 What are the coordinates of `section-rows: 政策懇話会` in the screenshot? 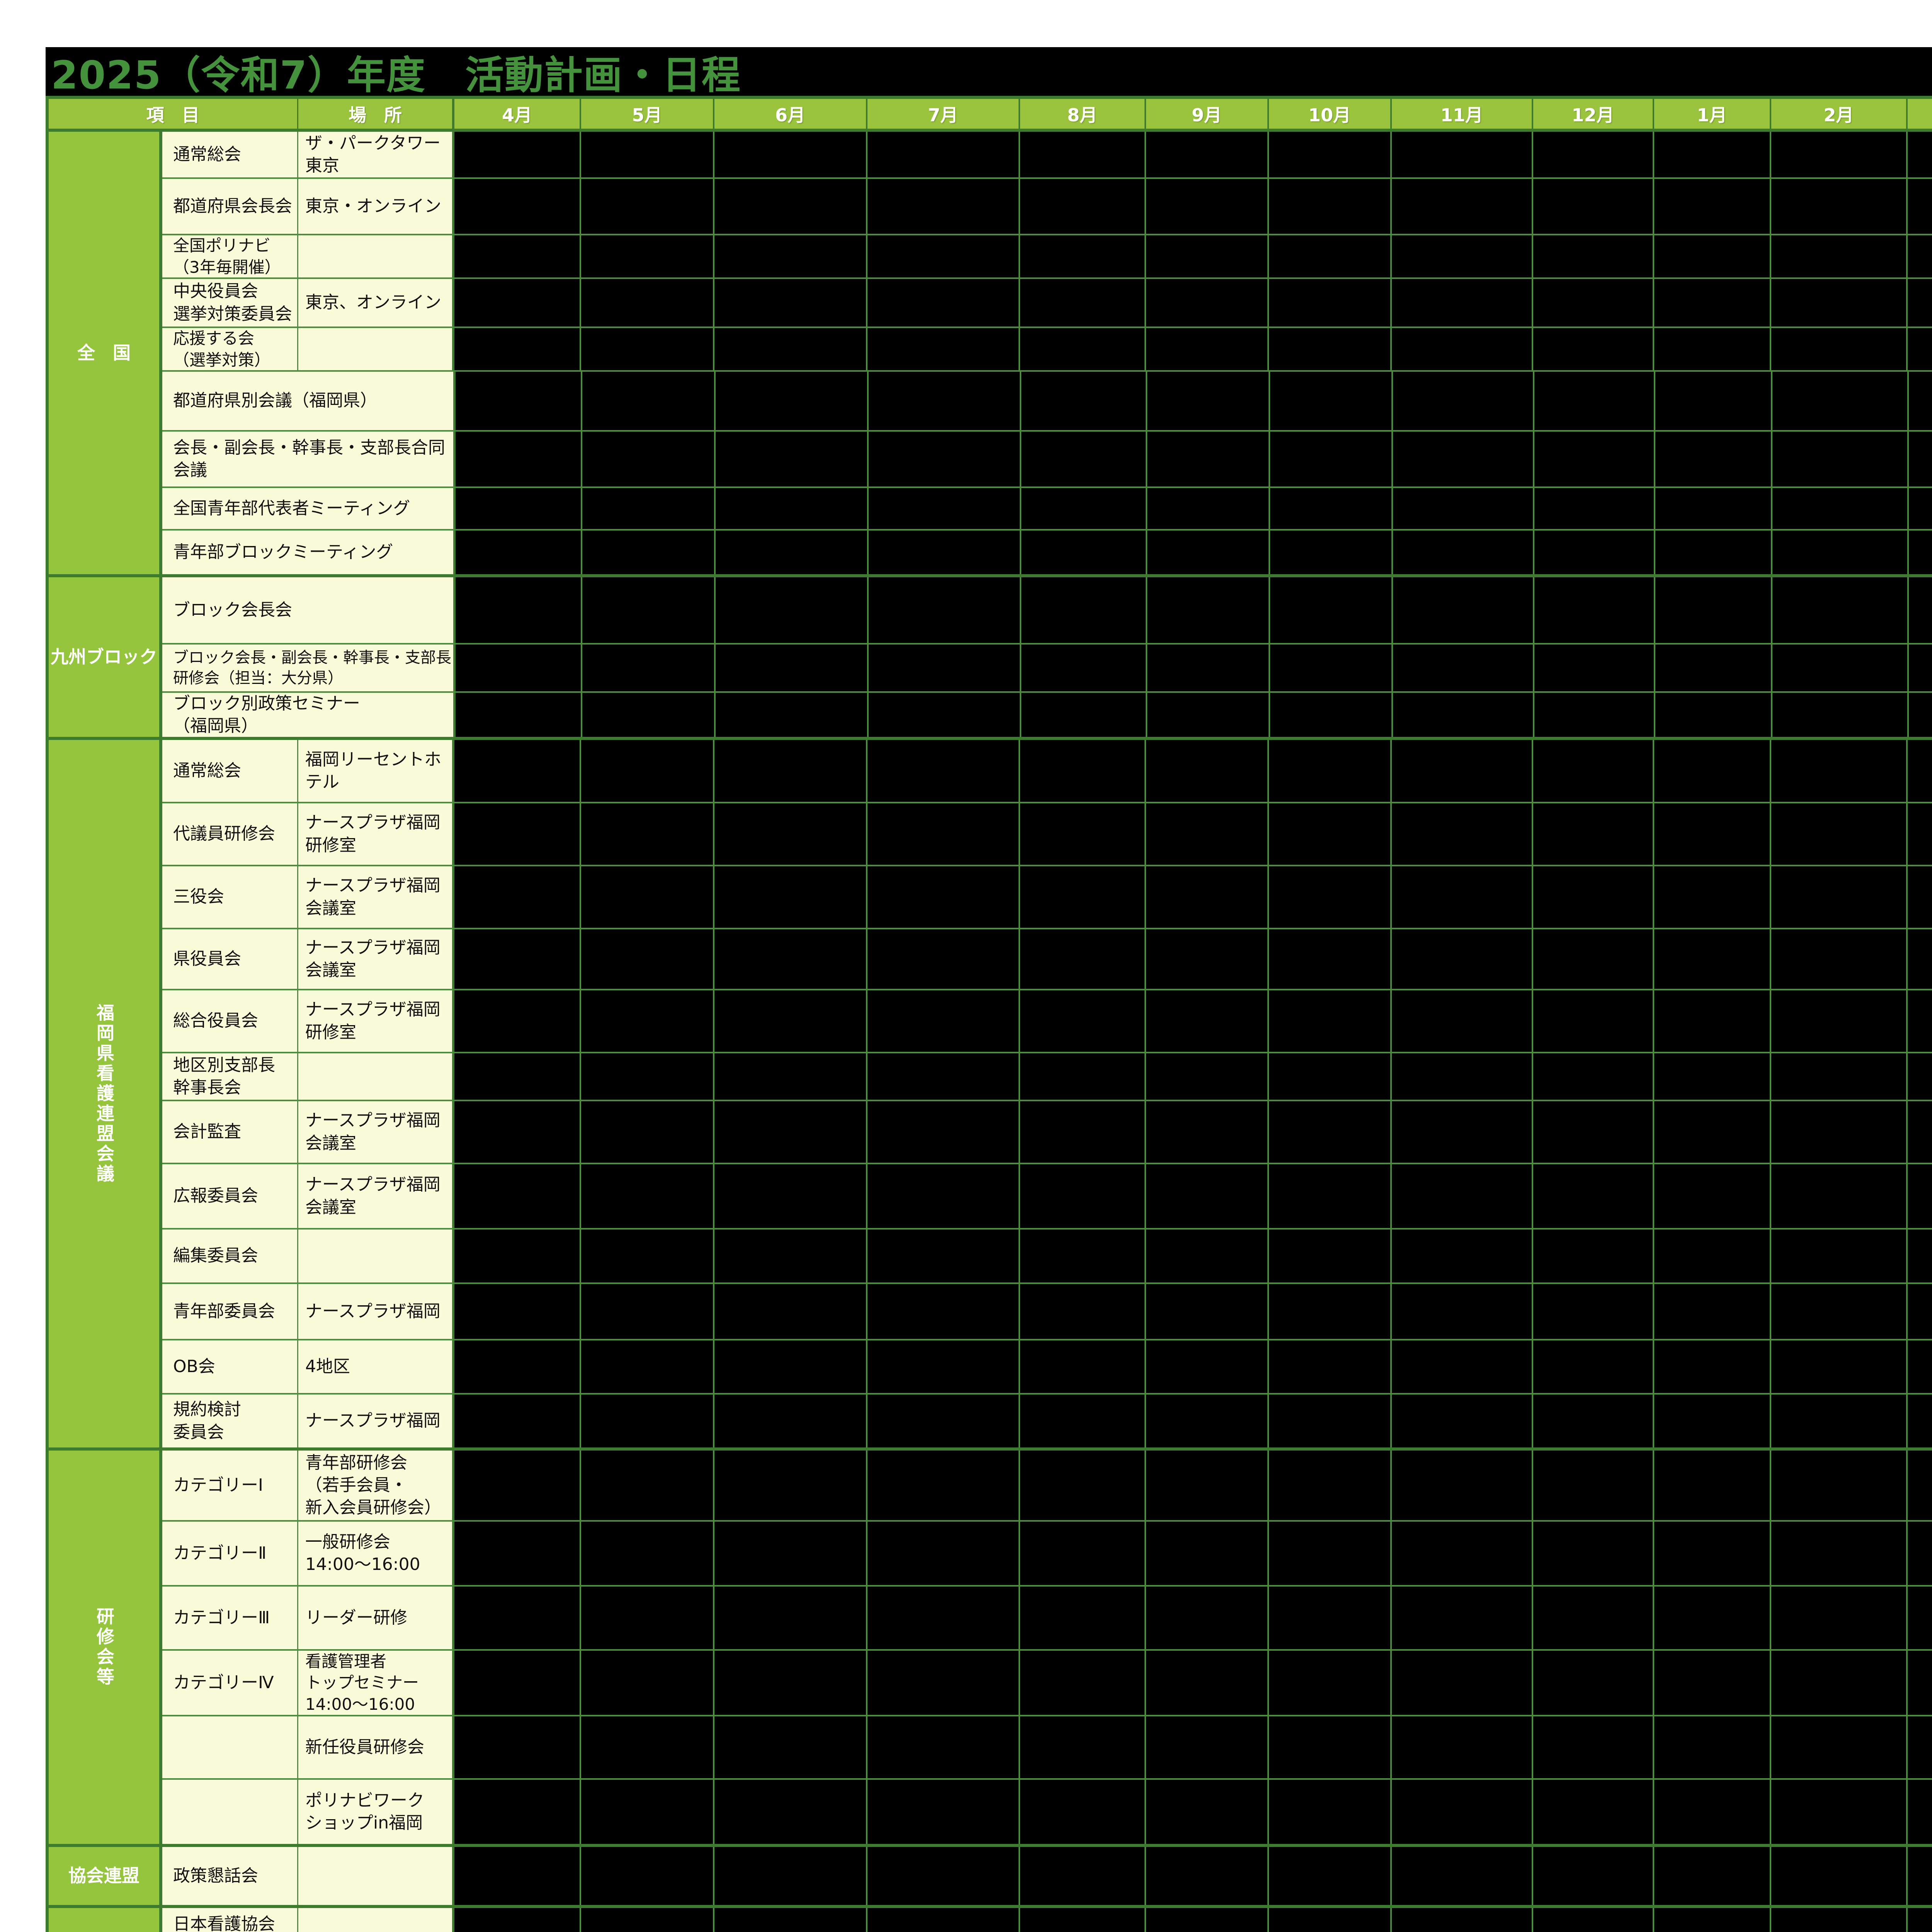 It's located at (1047, 1876).